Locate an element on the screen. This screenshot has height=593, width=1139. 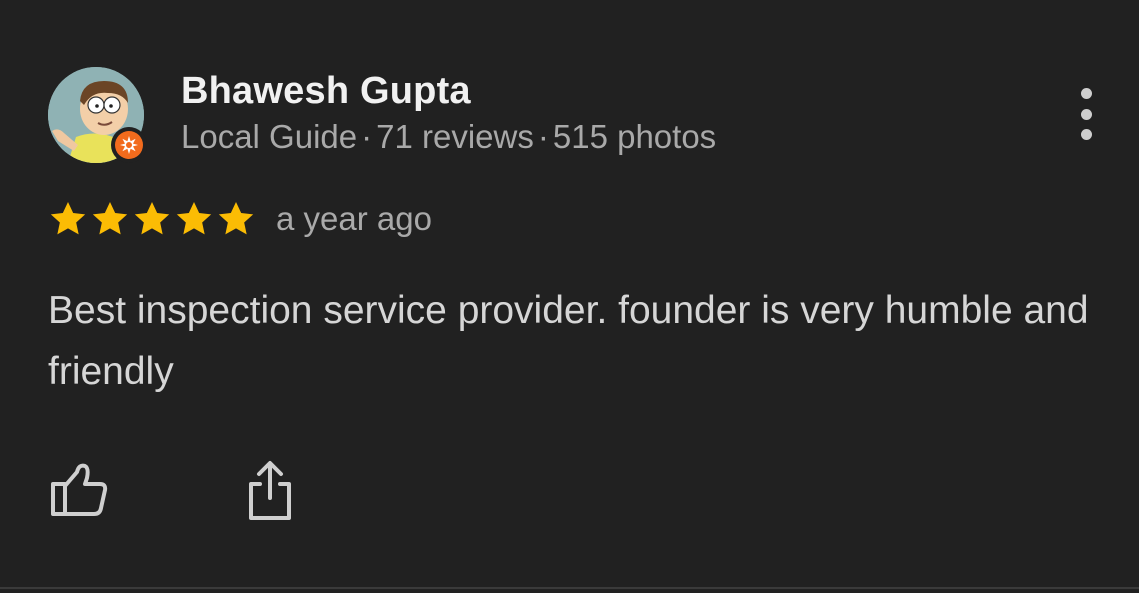
local-guide-badge is located at coordinates (129, 145).